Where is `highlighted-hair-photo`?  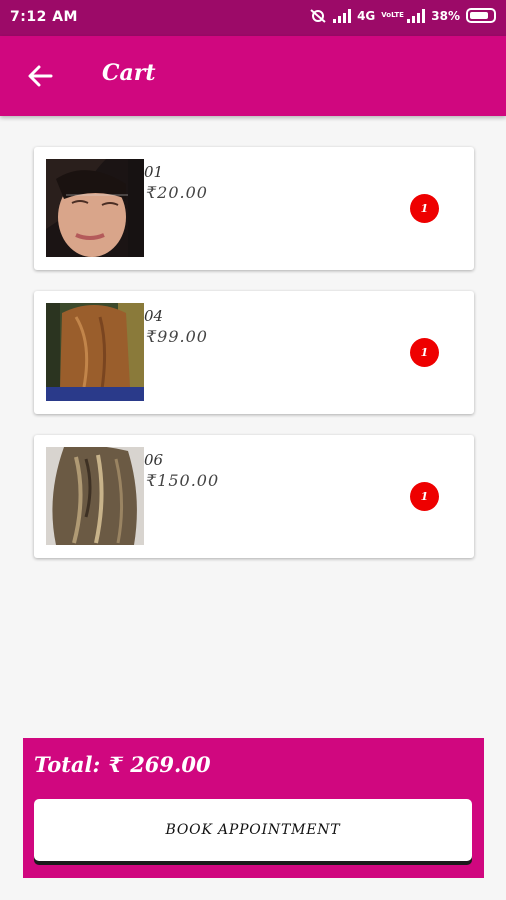 highlighted-hair-photo is located at coordinates (95, 496).